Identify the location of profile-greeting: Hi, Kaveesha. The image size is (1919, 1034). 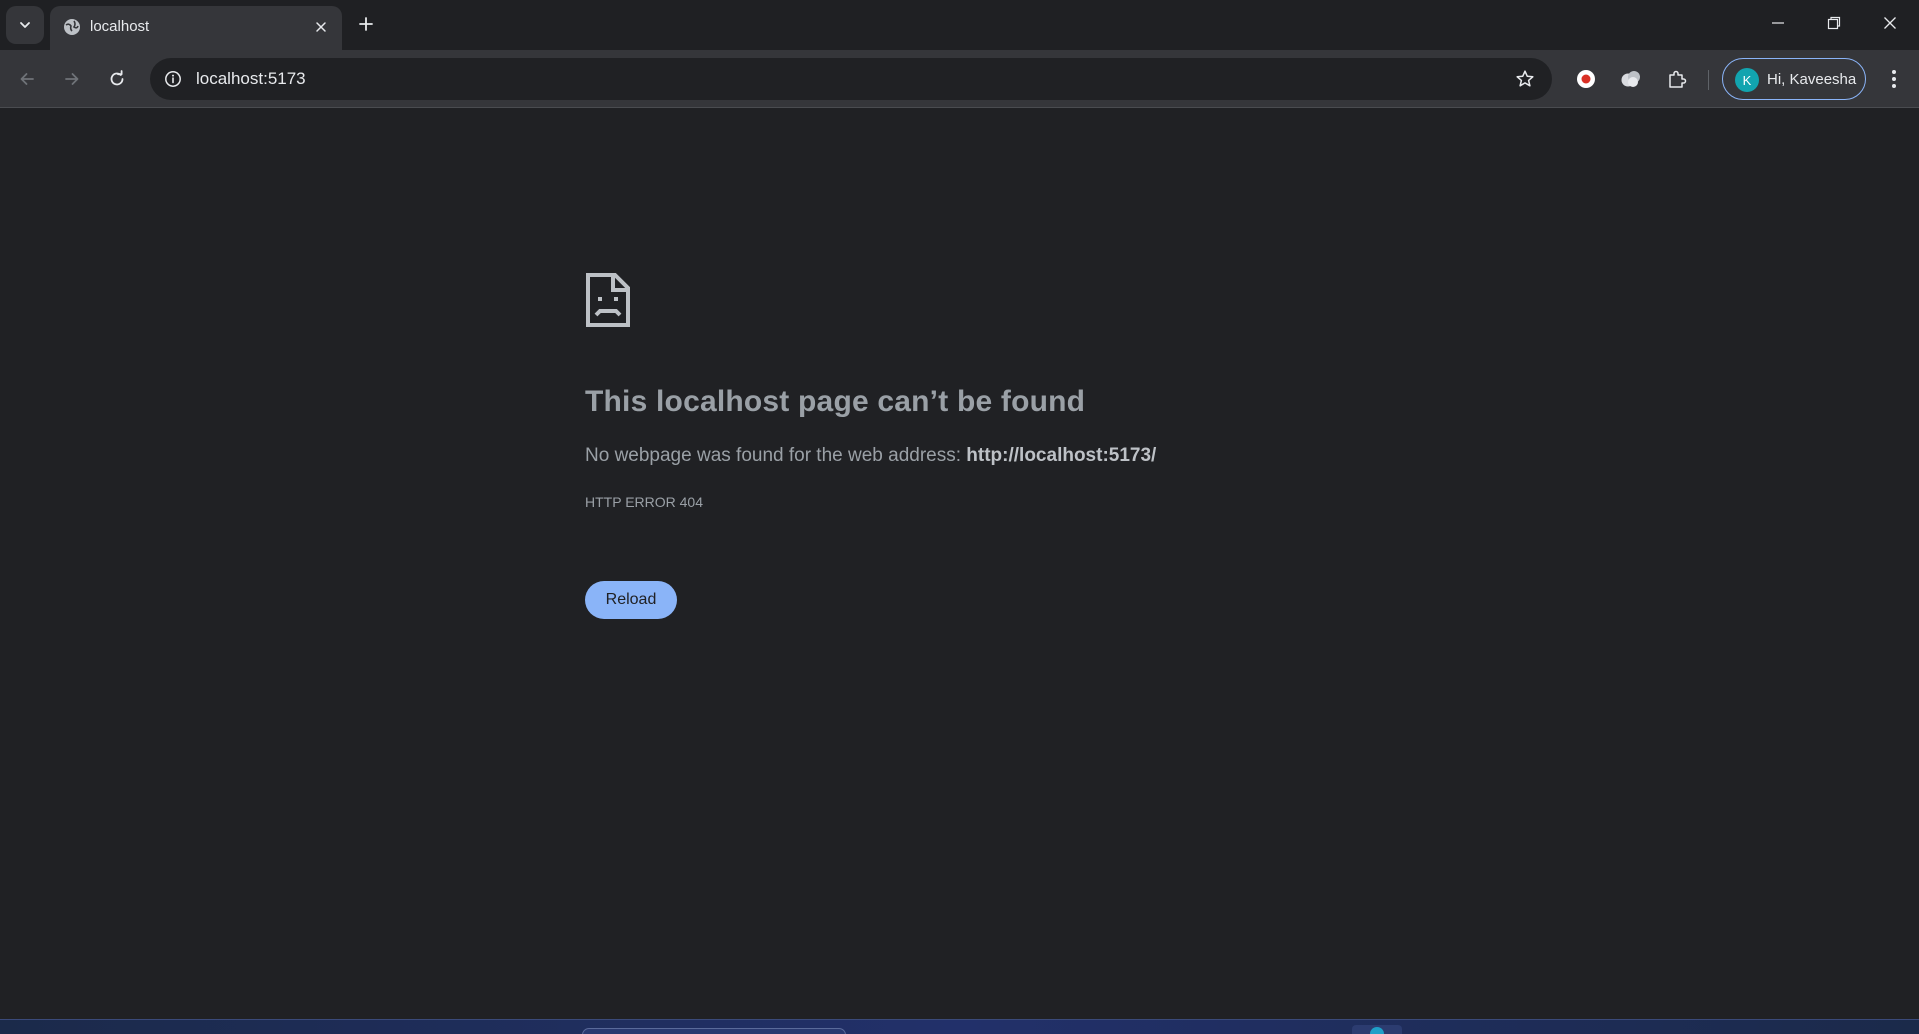
(1812, 79).